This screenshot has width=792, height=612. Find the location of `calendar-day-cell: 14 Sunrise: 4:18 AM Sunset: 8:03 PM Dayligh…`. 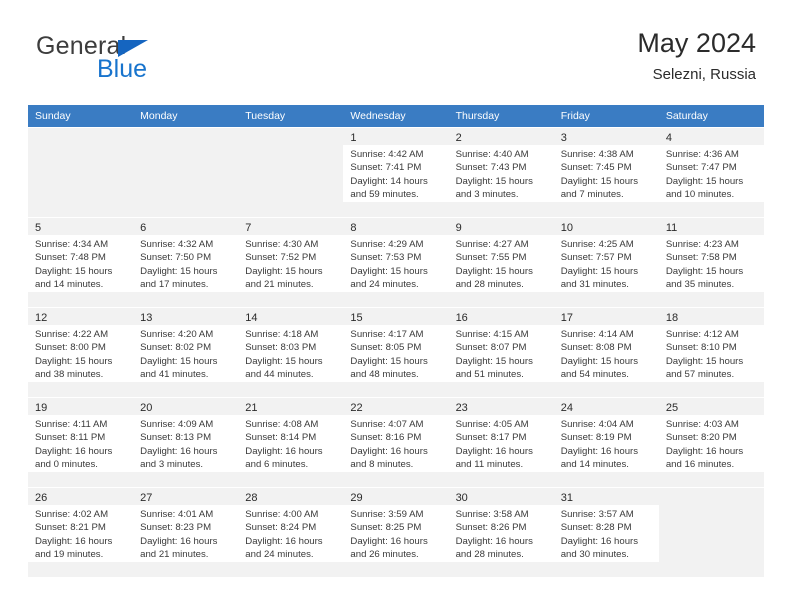

calendar-day-cell: 14 Sunrise: 4:18 AM Sunset: 8:03 PM Dayligh… is located at coordinates (291, 352).